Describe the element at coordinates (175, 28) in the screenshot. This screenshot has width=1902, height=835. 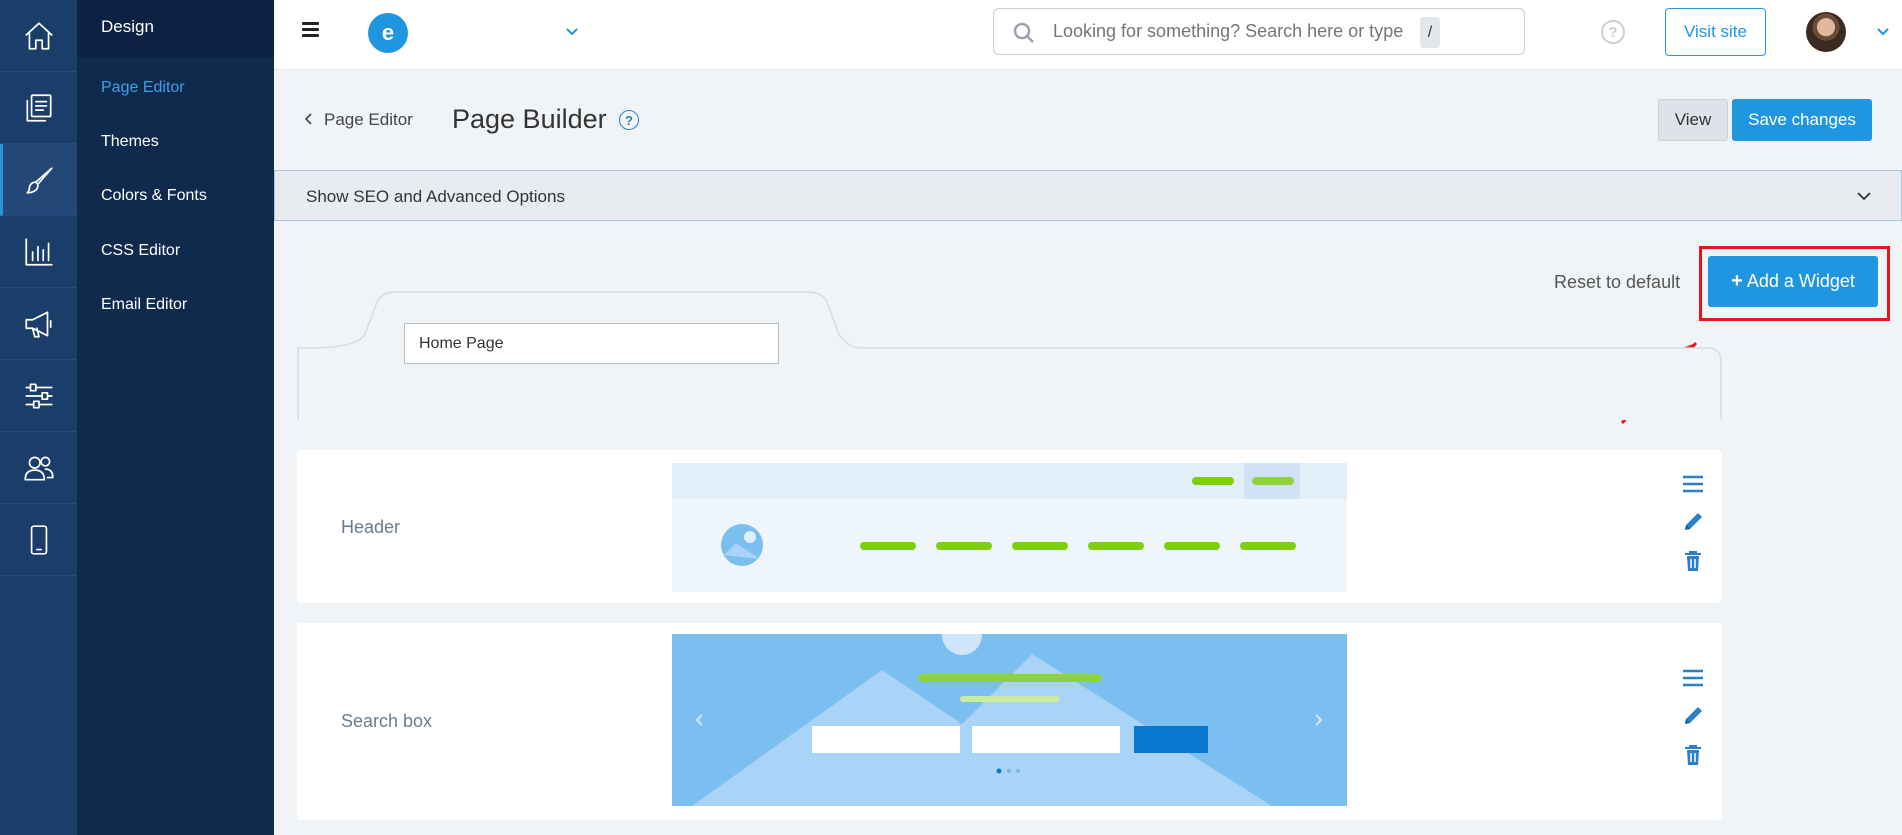
I see `submenu-title: Design` at that location.